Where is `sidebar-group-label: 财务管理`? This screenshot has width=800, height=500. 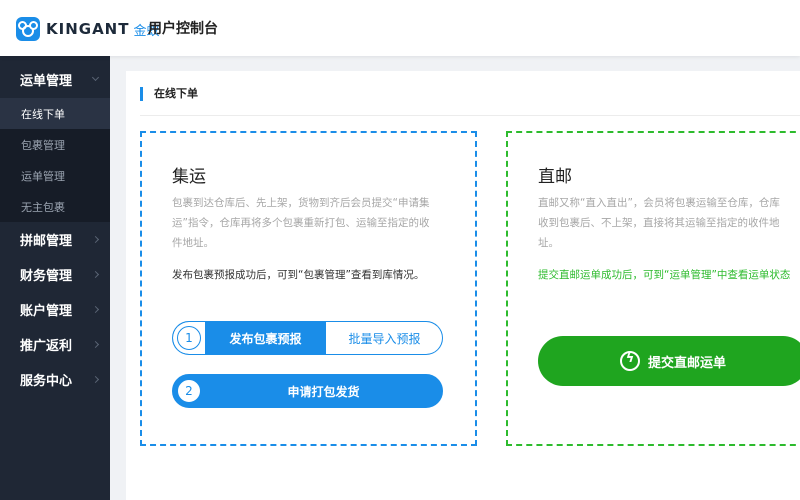 sidebar-group-label: 财务管理 is located at coordinates (46, 276).